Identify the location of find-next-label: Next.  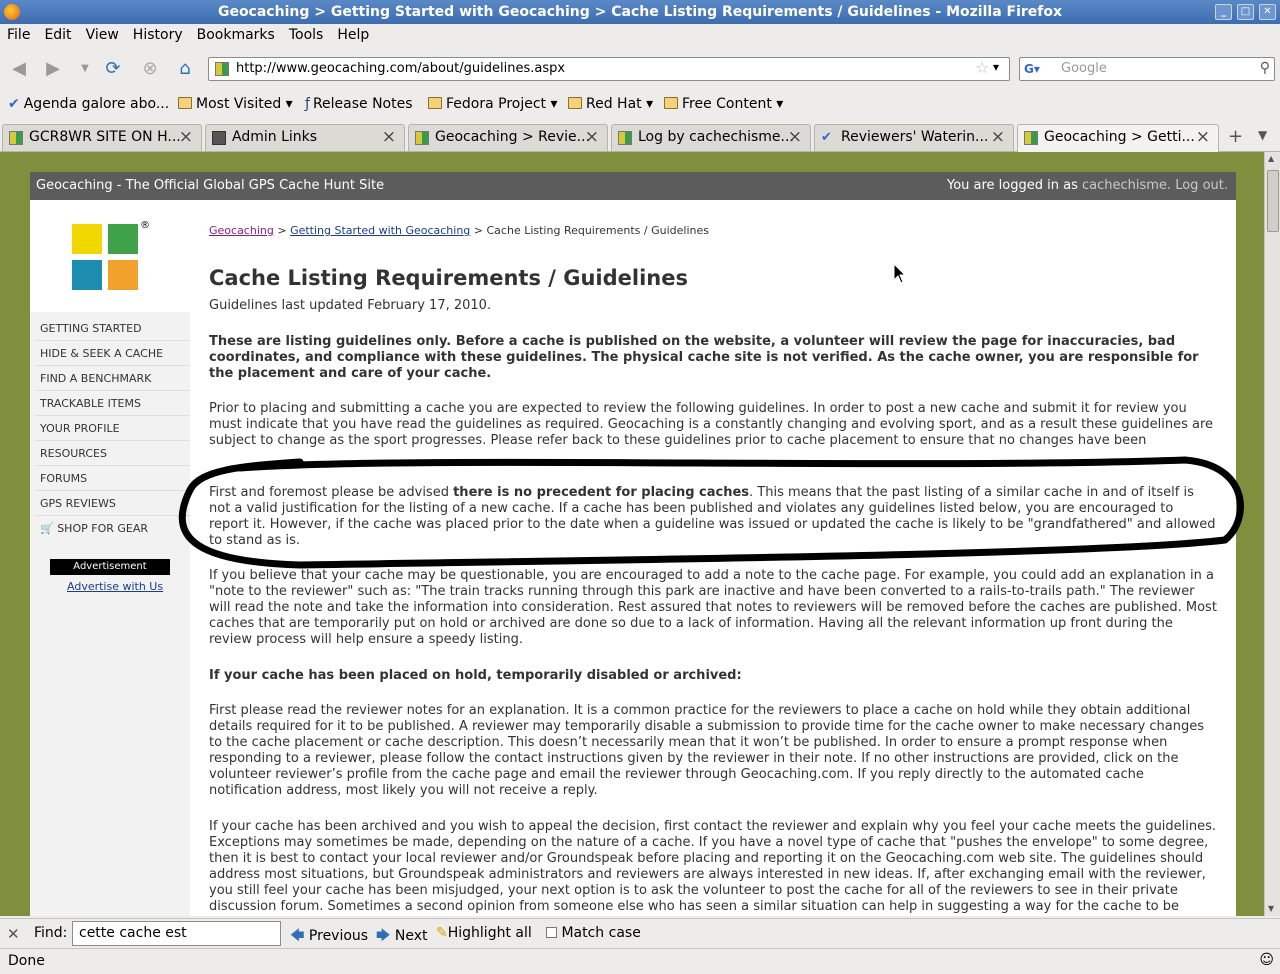
(411, 936).